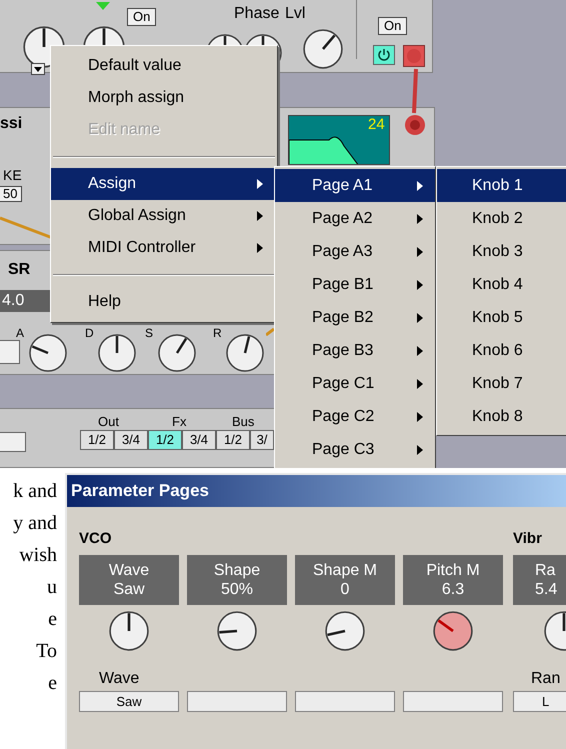 This screenshot has width=566, height=749. Describe the element at coordinates (164, 184) in the screenshot. I see `menu-item: Assign` at that location.